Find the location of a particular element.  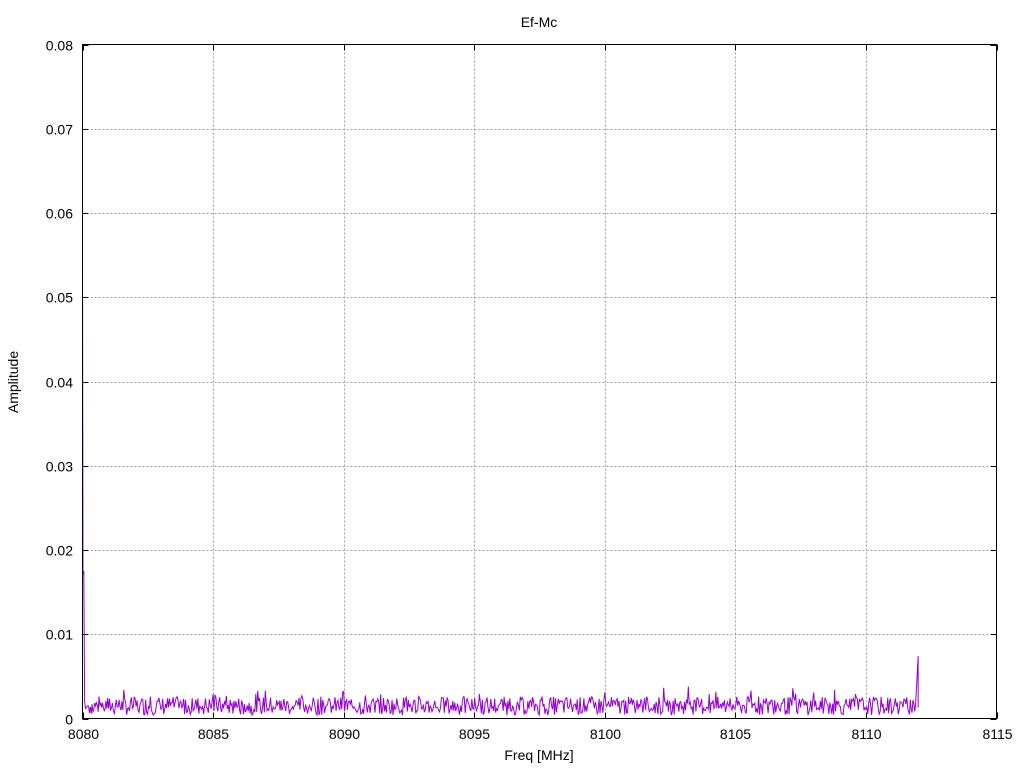

x-tick-labels: 8080 8085 8090 8095 8100 8105 8110 8115 is located at coordinates (540, 734).